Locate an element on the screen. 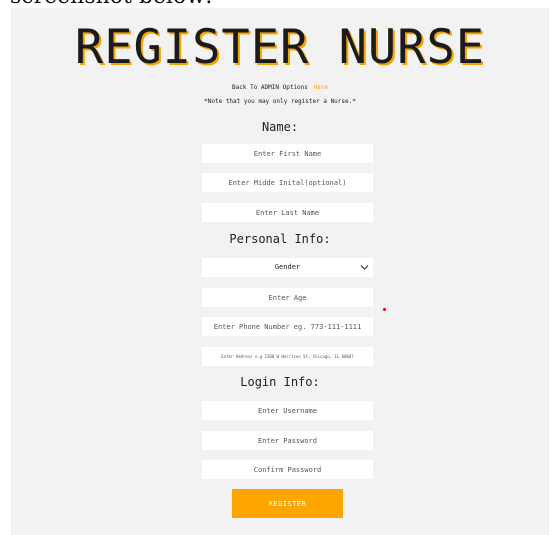 The image size is (552, 535). back-to-admin-link: Here is located at coordinates (321, 87).